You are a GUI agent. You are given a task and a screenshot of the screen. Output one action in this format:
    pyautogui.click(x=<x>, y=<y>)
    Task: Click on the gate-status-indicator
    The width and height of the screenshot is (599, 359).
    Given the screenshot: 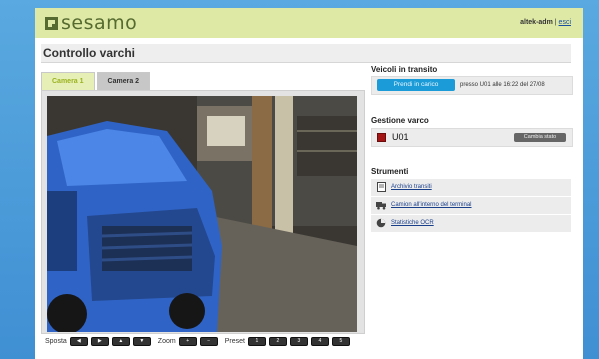 What is the action you would take?
    pyautogui.click(x=381, y=137)
    